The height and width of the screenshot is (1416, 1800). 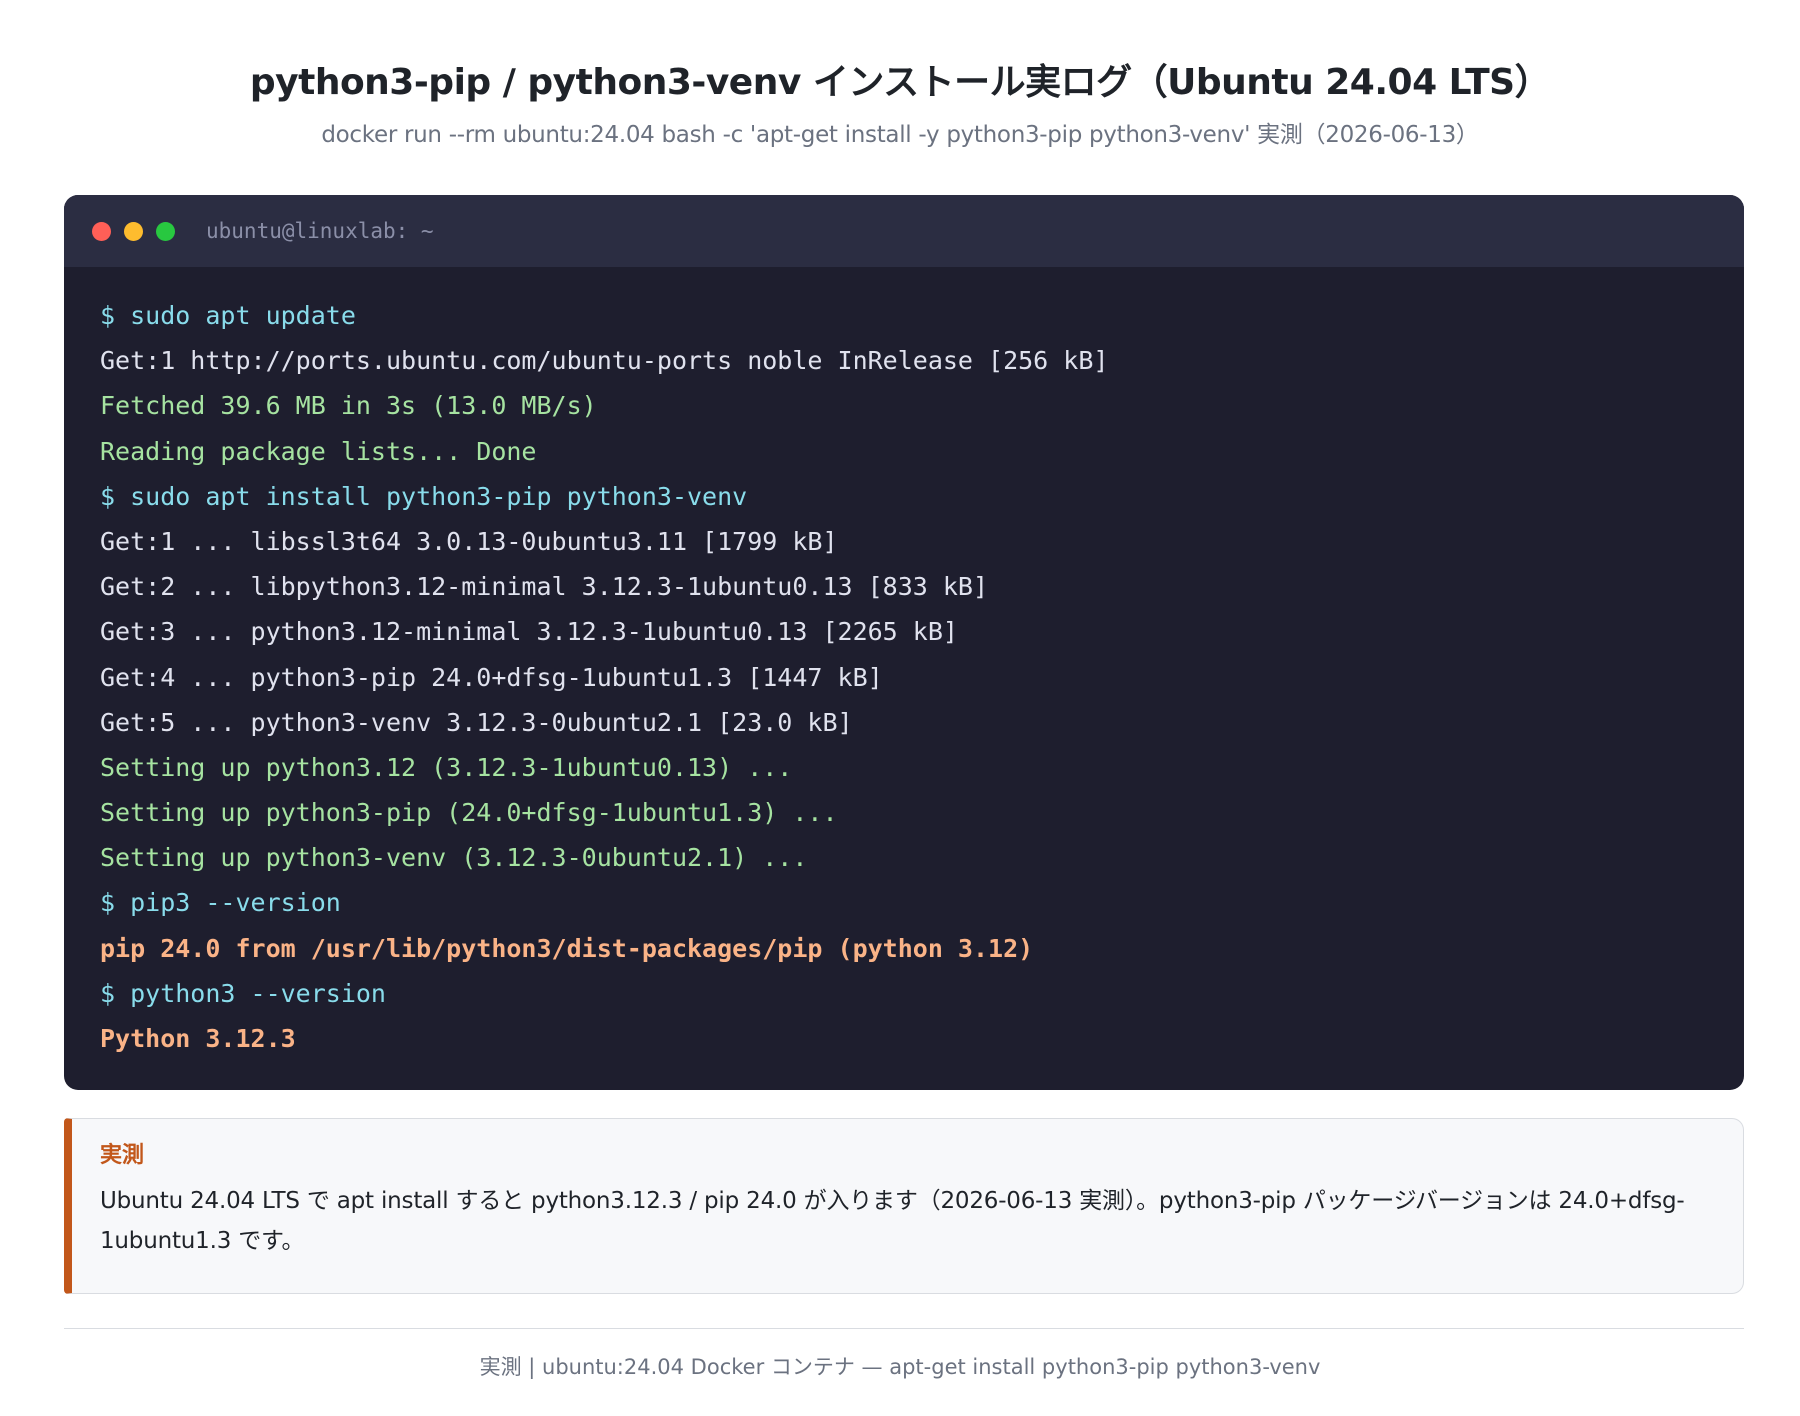 I want to click on maximize-window-dot-icon, so click(x=165, y=231).